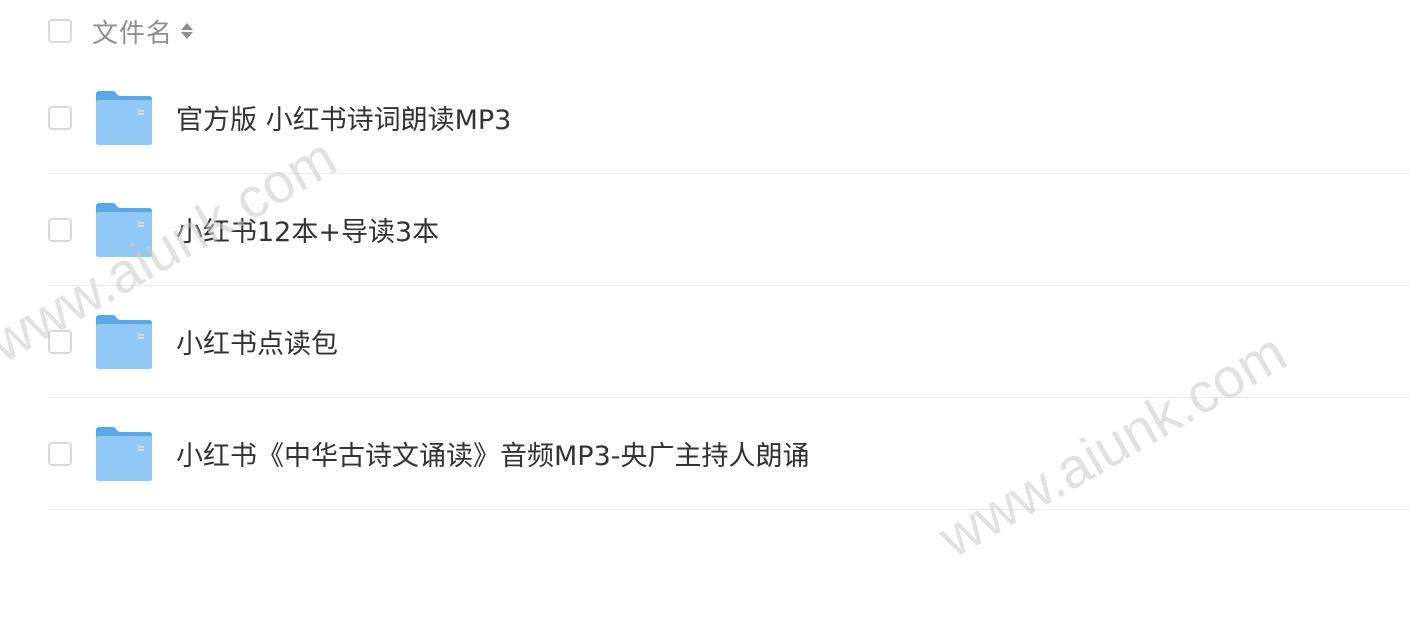  I want to click on select-all-checkbox, so click(60, 31).